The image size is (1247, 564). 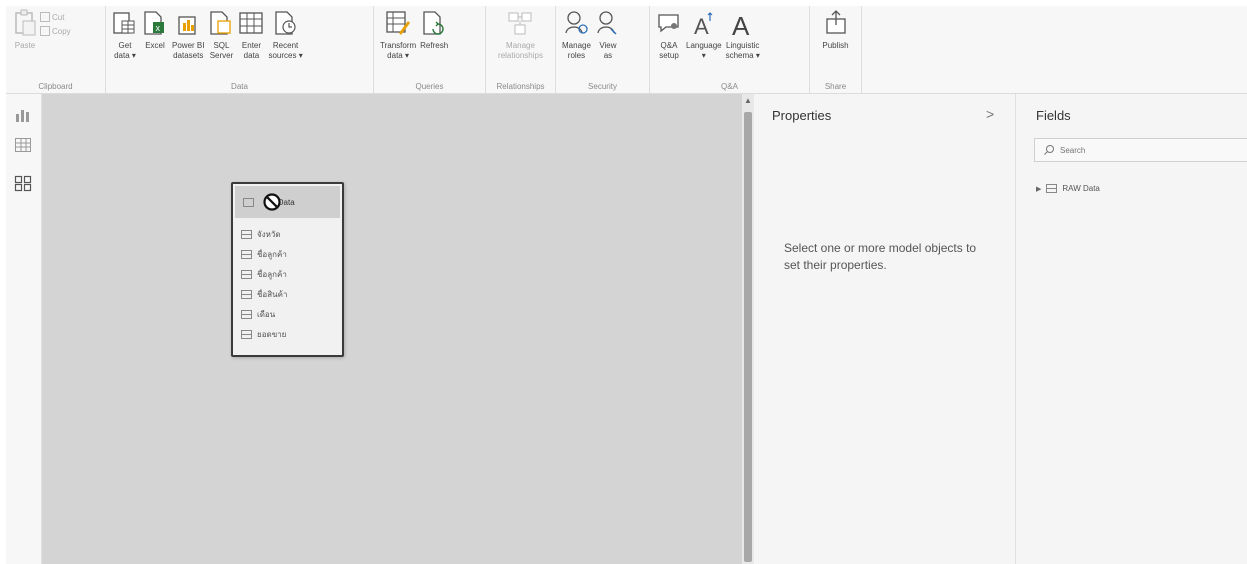 I want to click on svg-text: x, so click(x=158, y=28).